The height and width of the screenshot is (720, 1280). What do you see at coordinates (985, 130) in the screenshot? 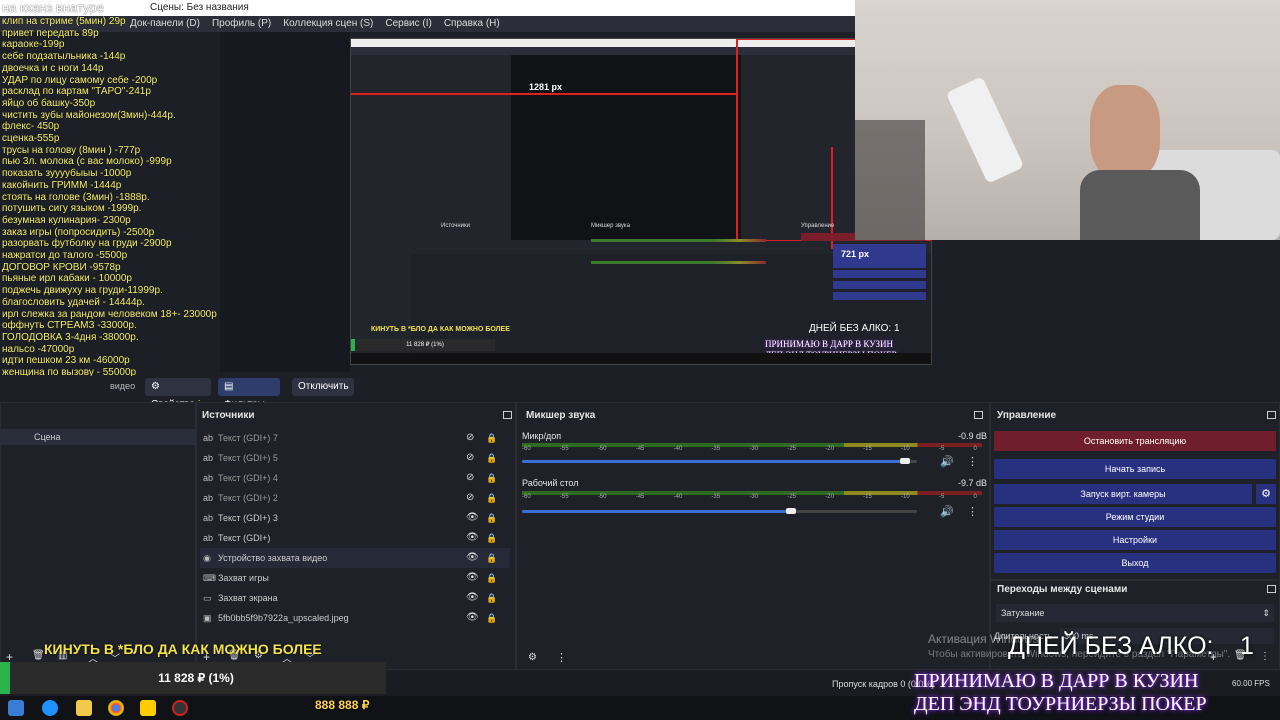
I see `webcam-chair-arm` at bounding box center [985, 130].